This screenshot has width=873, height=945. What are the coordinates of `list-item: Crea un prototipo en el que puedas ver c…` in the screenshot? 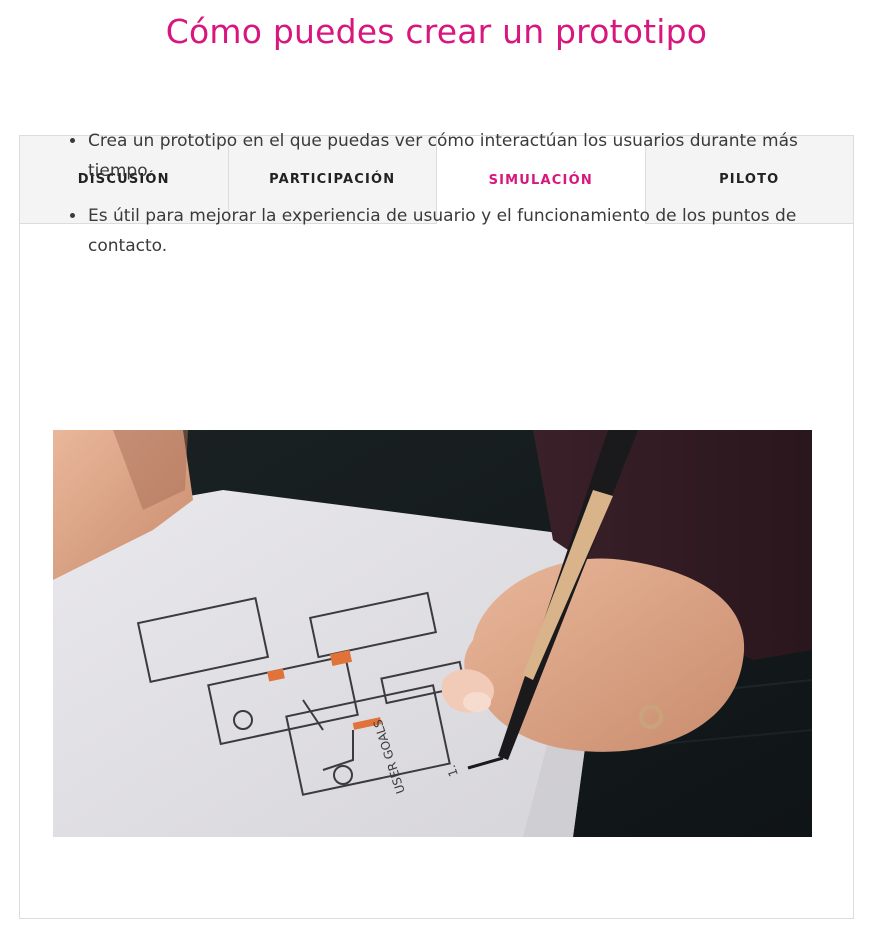 It's located at (432, 156).